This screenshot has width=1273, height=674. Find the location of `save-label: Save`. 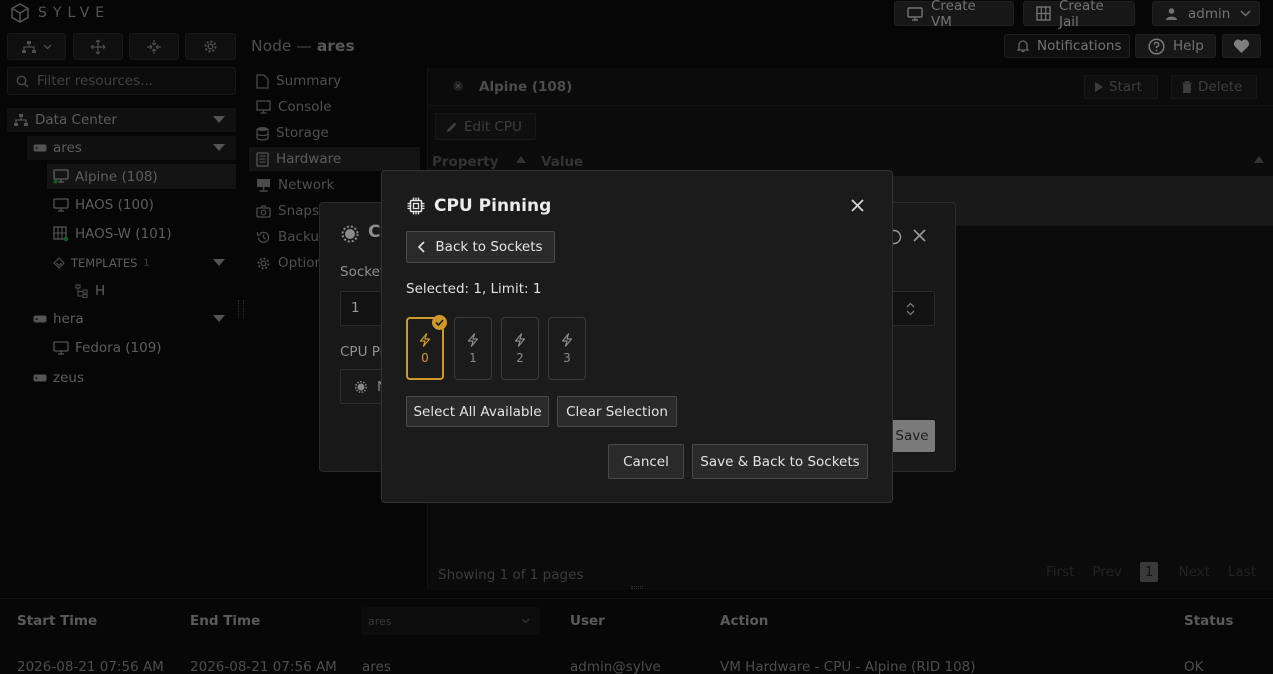

save-label: Save is located at coordinates (912, 436).